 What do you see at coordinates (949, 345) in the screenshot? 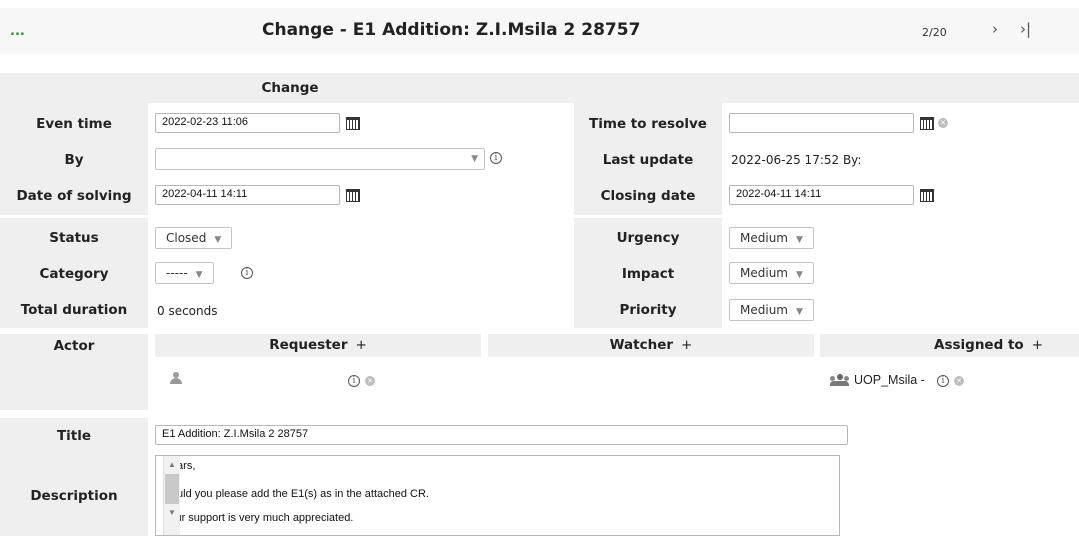
I see `assigned-header: Assigned to +` at bounding box center [949, 345].